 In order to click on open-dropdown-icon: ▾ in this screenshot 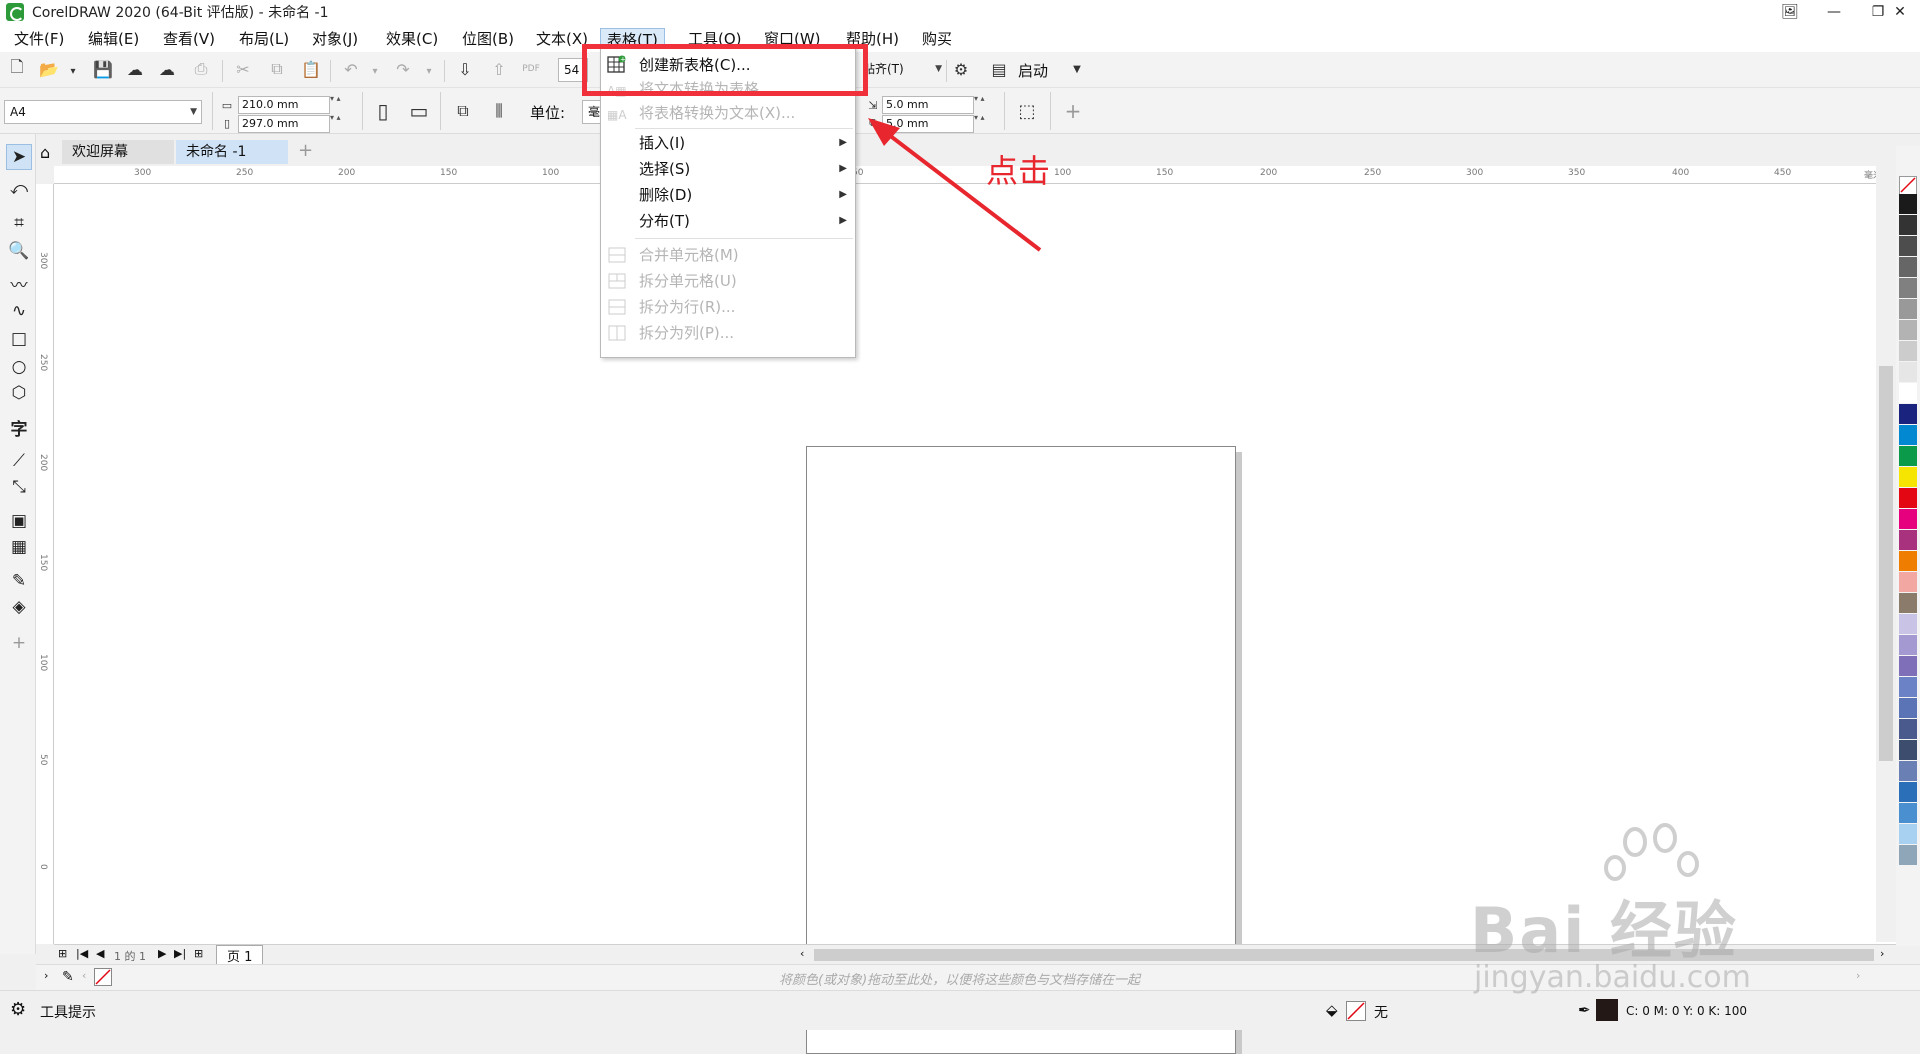, I will do `click(73, 71)`.